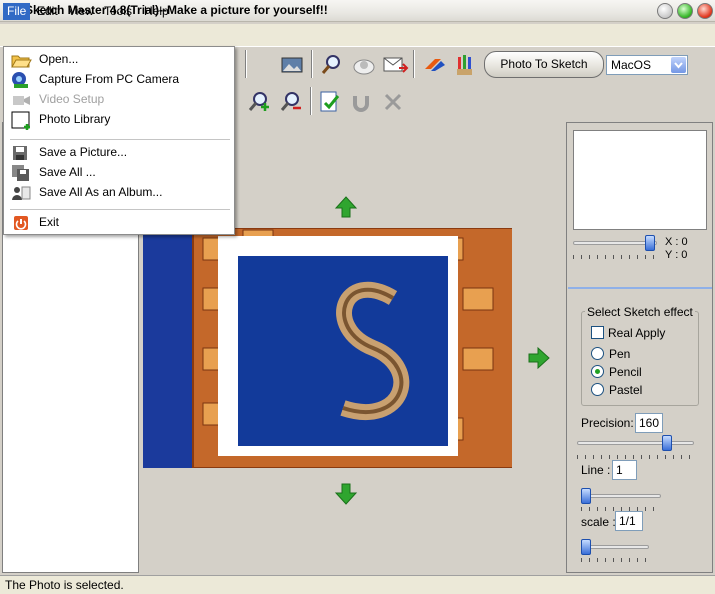 The height and width of the screenshot is (594, 715). Describe the element at coordinates (118, 11) in the screenshot. I see `menu-tools: Tools` at that location.